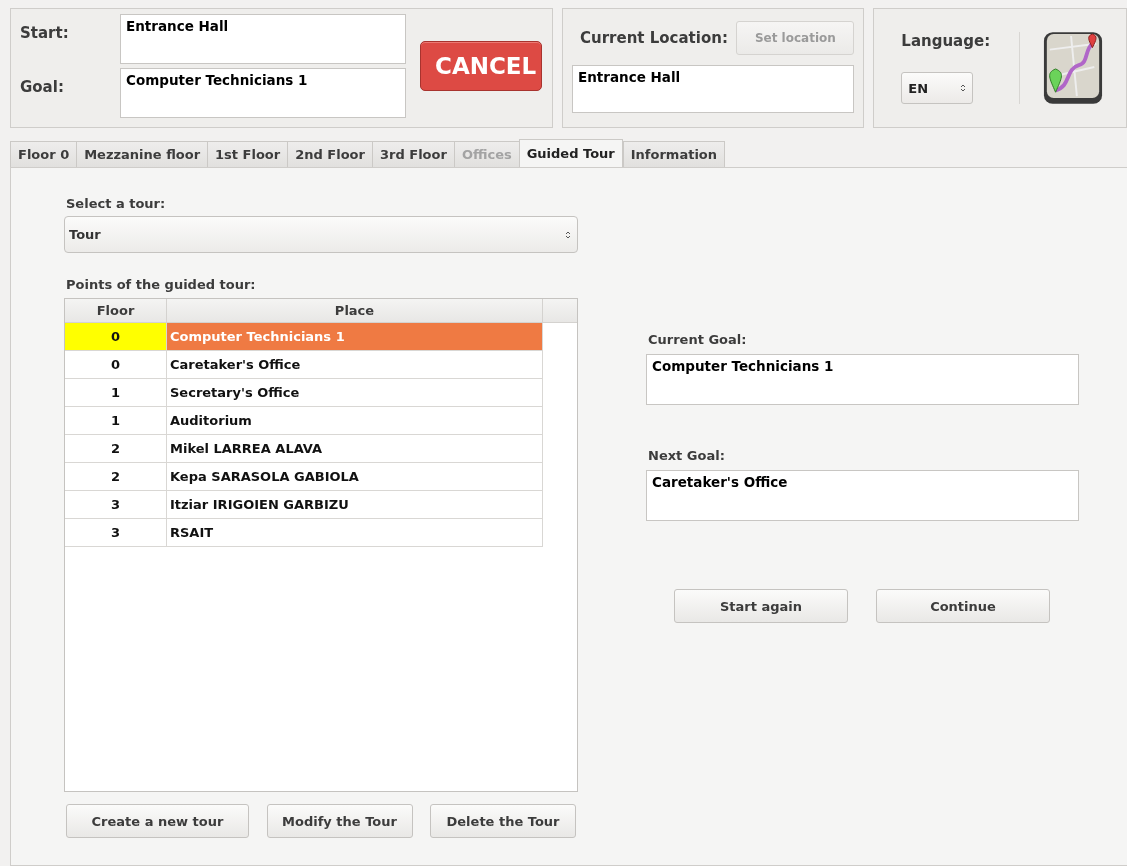 Image resolution: width=1127 pixels, height=866 pixels. What do you see at coordinates (412, 154) in the screenshot?
I see `tab: 3rd Floor` at bounding box center [412, 154].